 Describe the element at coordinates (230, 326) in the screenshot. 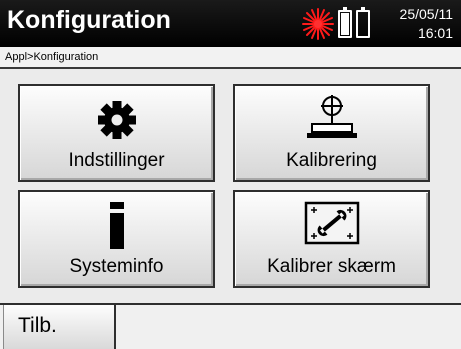

I see `footer-bar: Tilb.` at that location.